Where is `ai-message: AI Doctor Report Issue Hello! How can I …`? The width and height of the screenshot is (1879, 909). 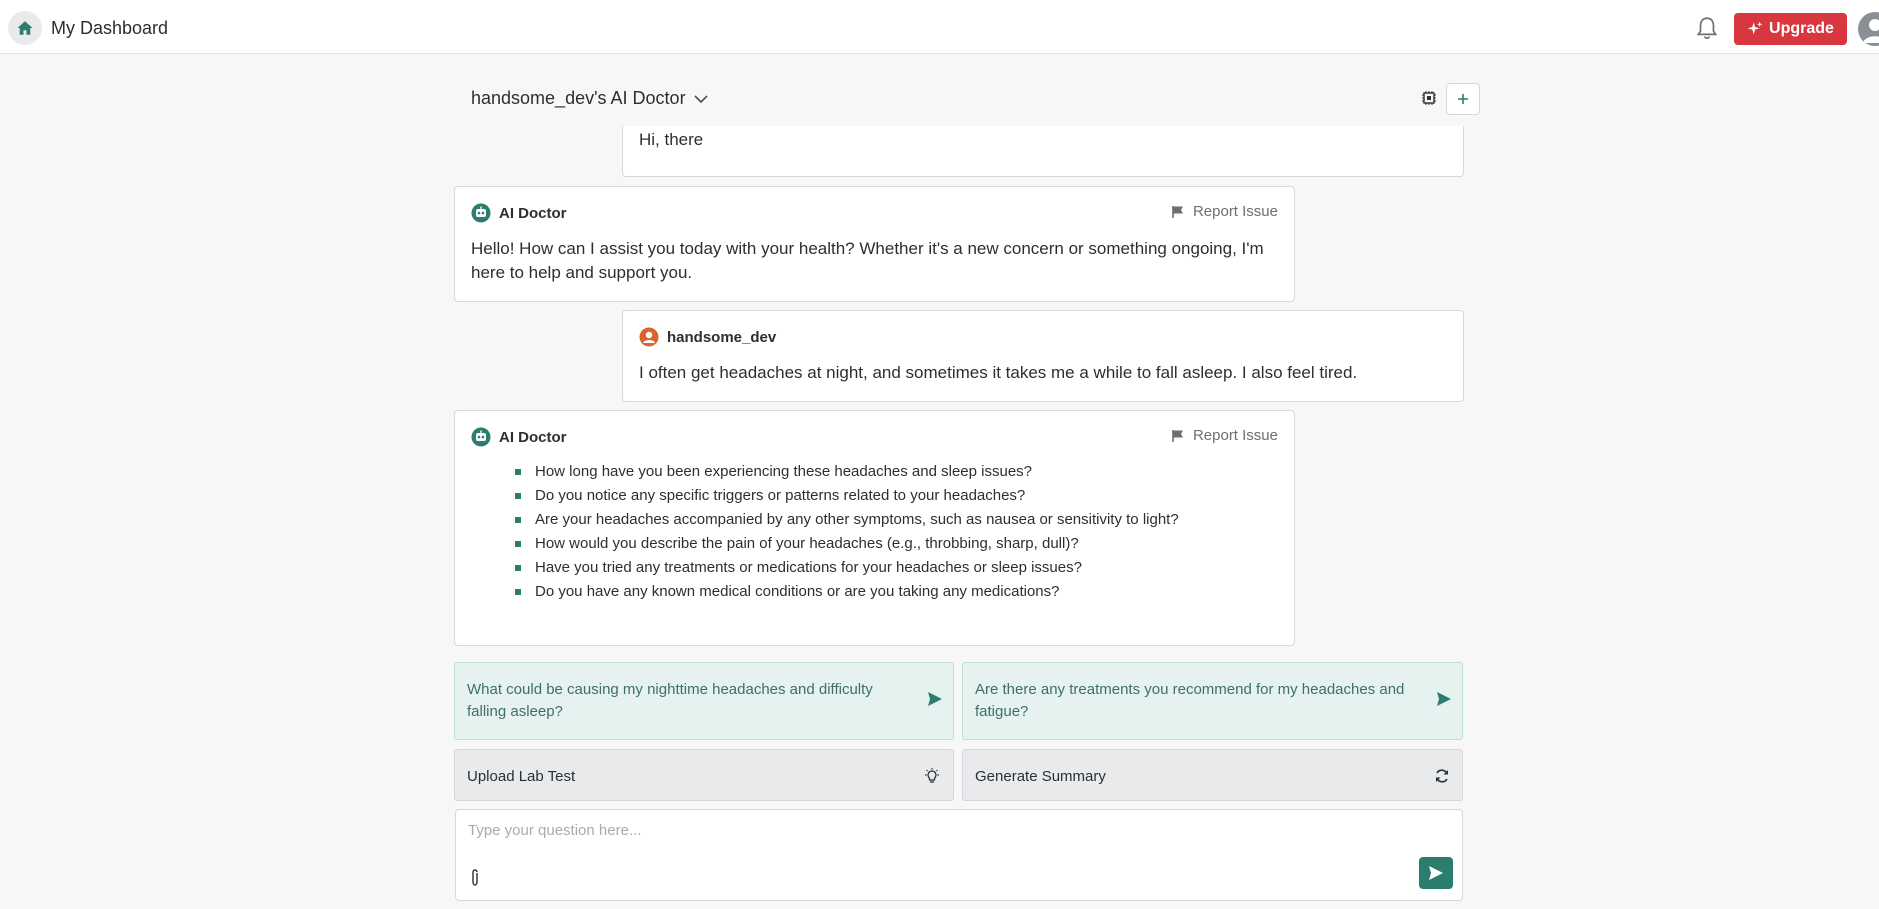
ai-message: AI Doctor Report Issue Hello! How can I … is located at coordinates (874, 244).